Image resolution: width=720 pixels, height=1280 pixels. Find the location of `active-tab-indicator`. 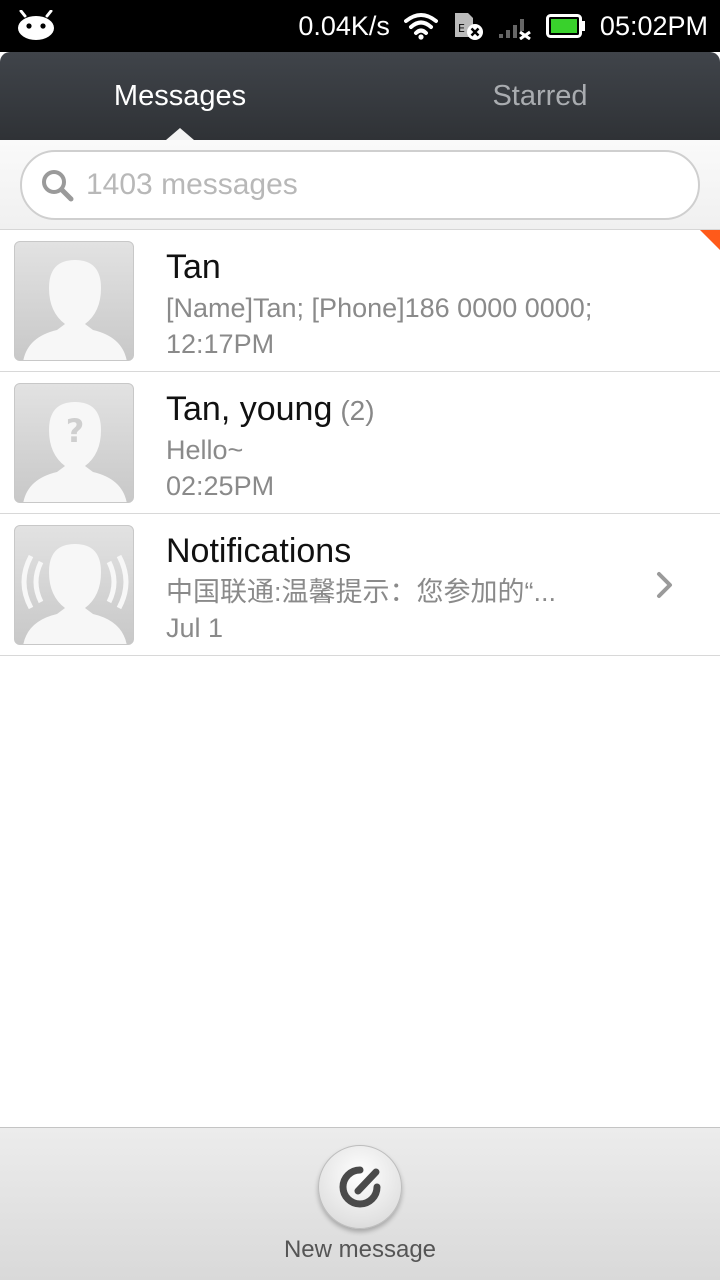

active-tab-indicator is located at coordinates (180, 134).